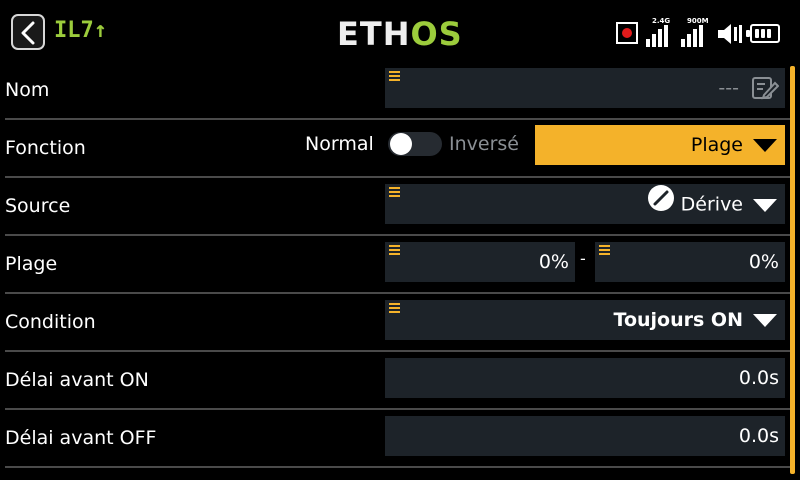  What do you see at coordinates (415, 144) in the screenshot?
I see `invert-toggle` at bounding box center [415, 144].